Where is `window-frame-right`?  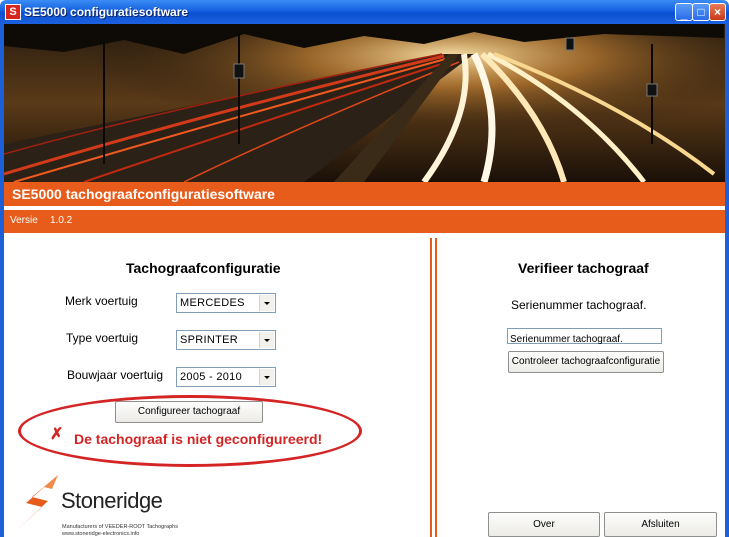 window-frame-right is located at coordinates (727, 280).